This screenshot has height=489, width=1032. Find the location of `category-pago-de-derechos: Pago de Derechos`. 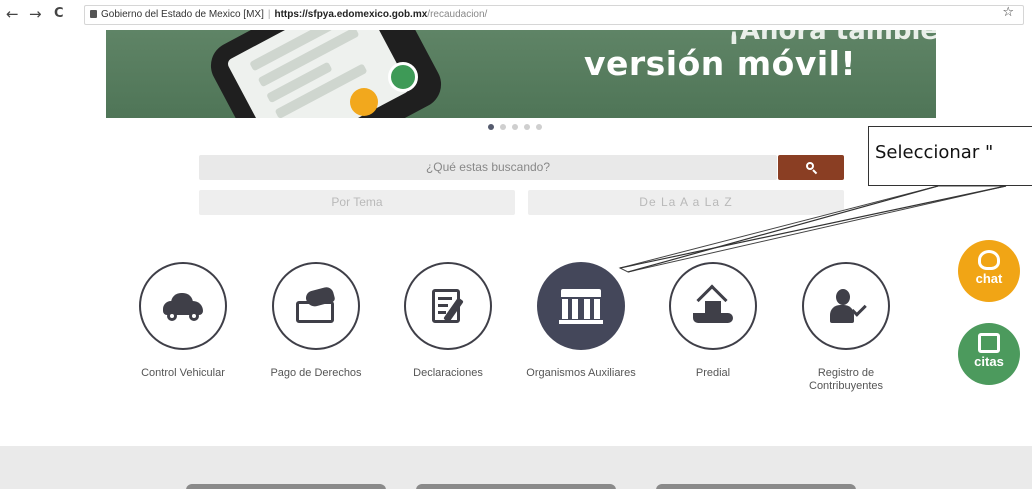

category-pago-de-derechos: Pago de Derechos is located at coordinates (316, 321).